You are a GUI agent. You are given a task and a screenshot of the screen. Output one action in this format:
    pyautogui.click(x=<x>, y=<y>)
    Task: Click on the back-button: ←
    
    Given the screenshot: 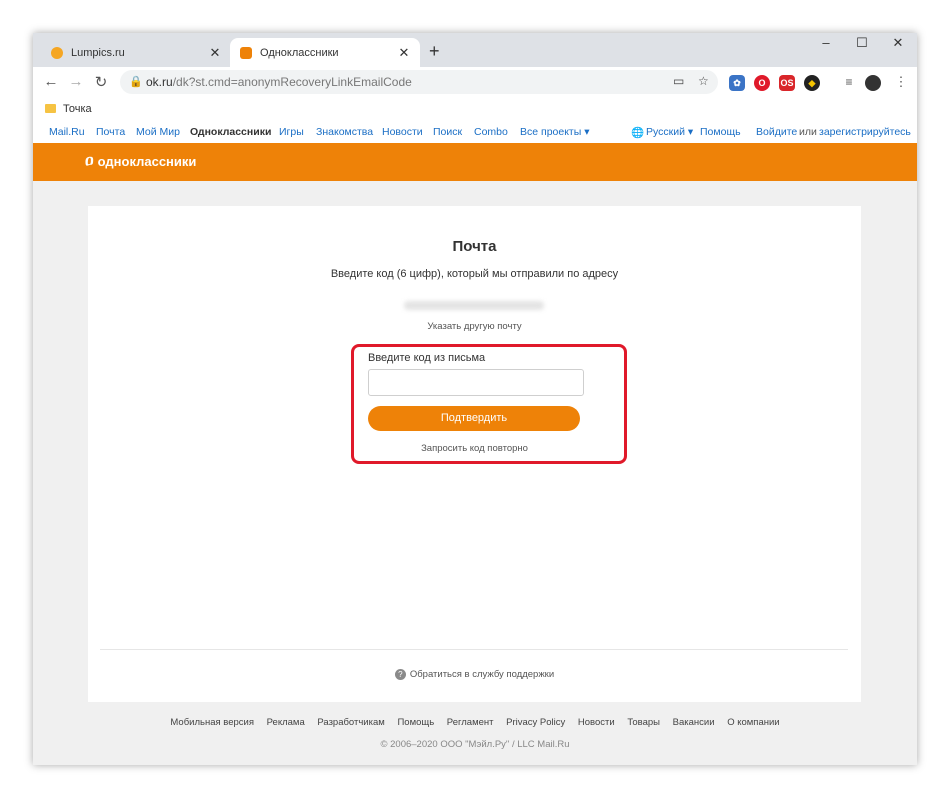 What is the action you would take?
    pyautogui.click(x=51, y=81)
    